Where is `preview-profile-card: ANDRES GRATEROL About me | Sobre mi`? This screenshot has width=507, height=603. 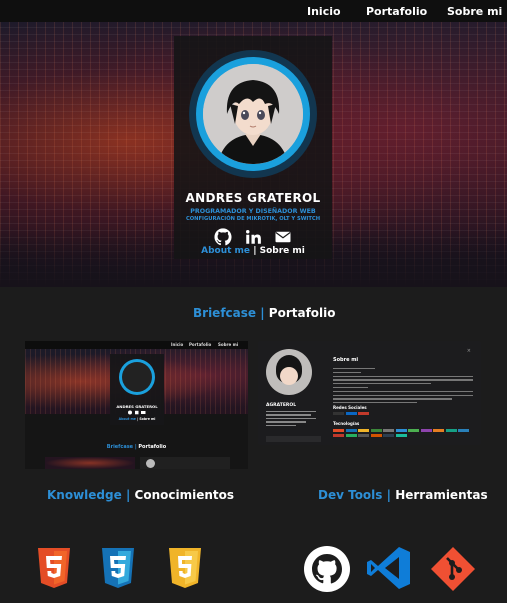
preview-profile-card: ANDRES GRATEROL About me | Sobre mi is located at coordinates (137, 389).